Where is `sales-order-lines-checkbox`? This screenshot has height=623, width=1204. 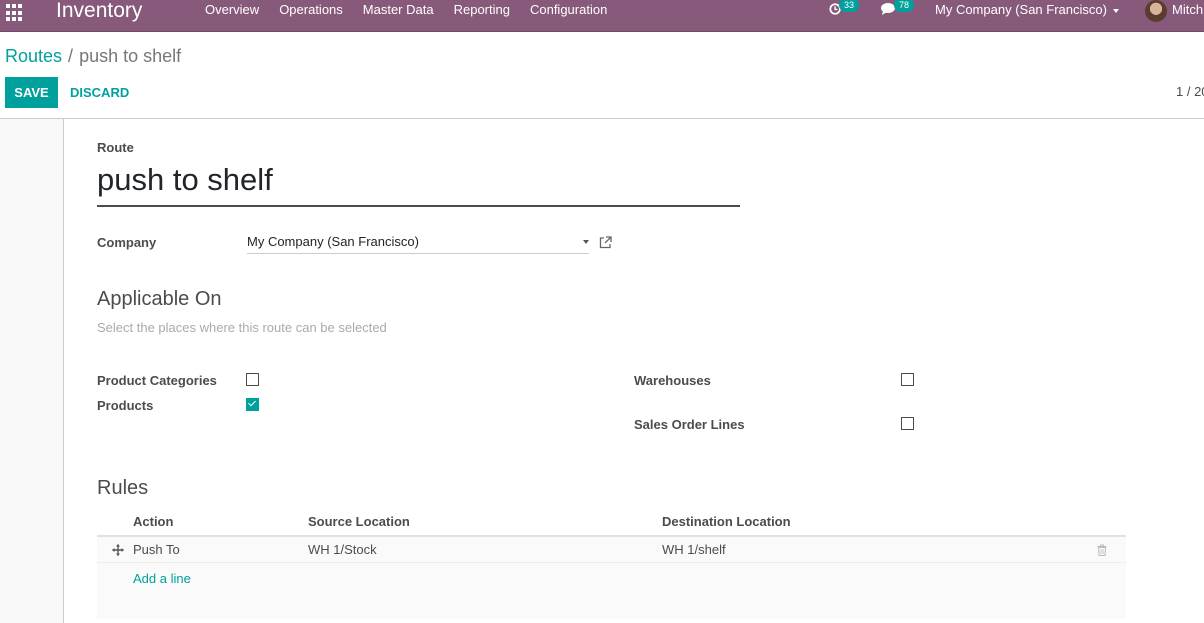
sales-order-lines-checkbox is located at coordinates (907, 423).